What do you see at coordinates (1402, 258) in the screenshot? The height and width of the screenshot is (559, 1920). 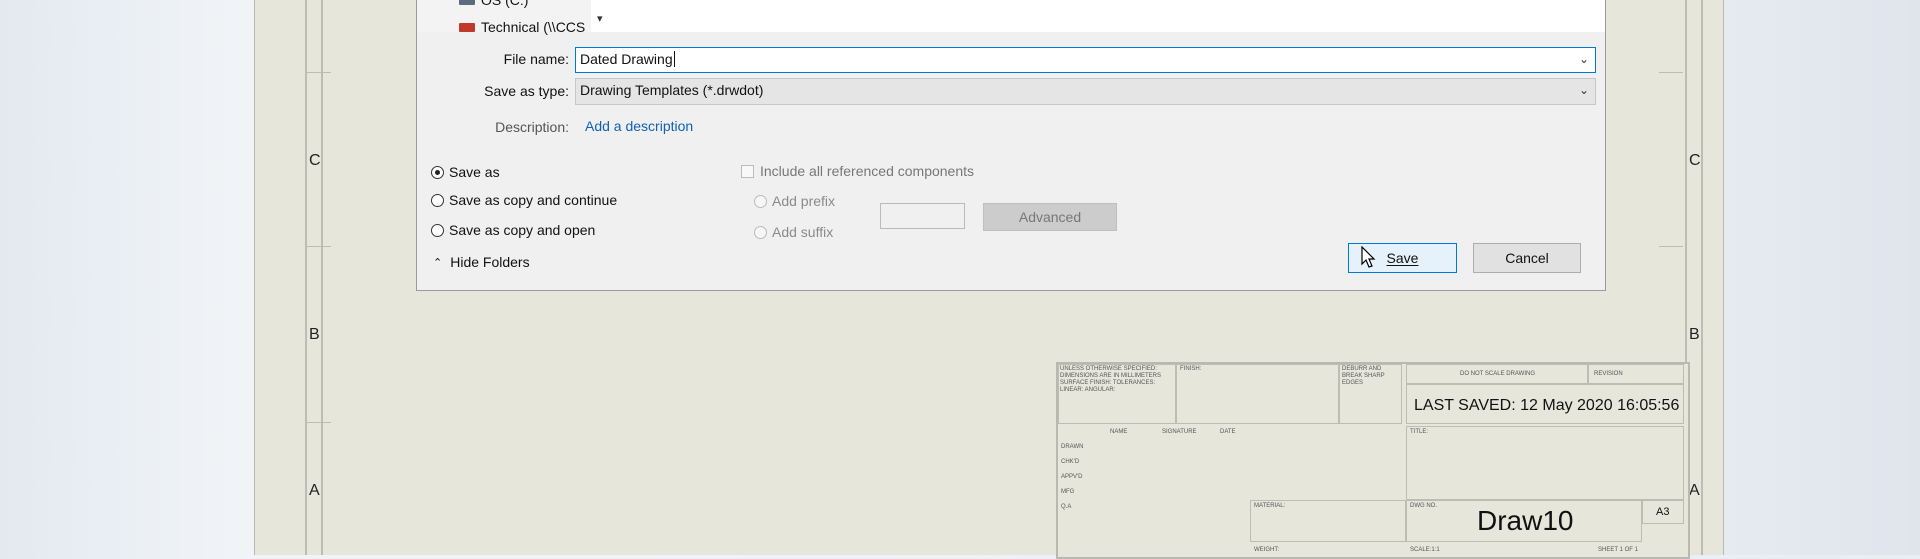 I see `save-button-label: Save` at bounding box center [1402, 258].